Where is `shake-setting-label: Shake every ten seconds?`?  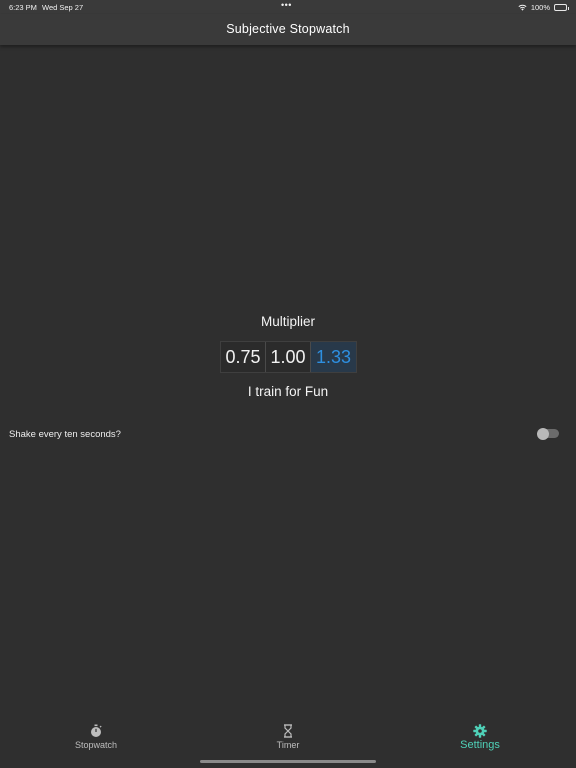 shake-setting-label: Shake every ten seconds? is located at coordinates (65, 434).